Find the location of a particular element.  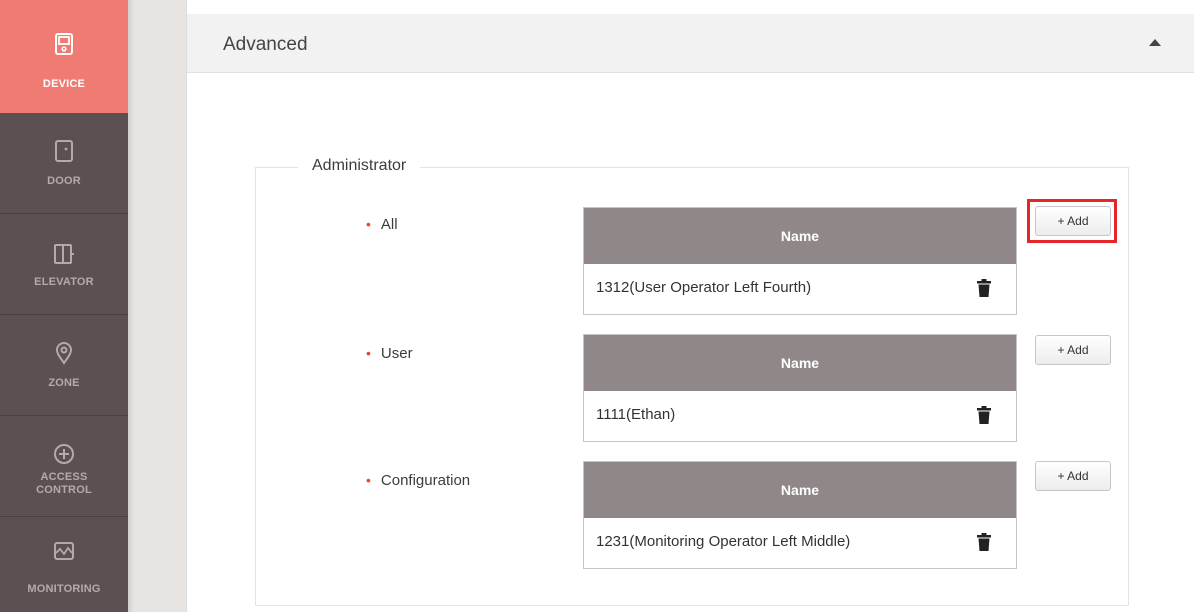

nav-item-label: ACCESS CONTROL is located at coordinates (64, 484).